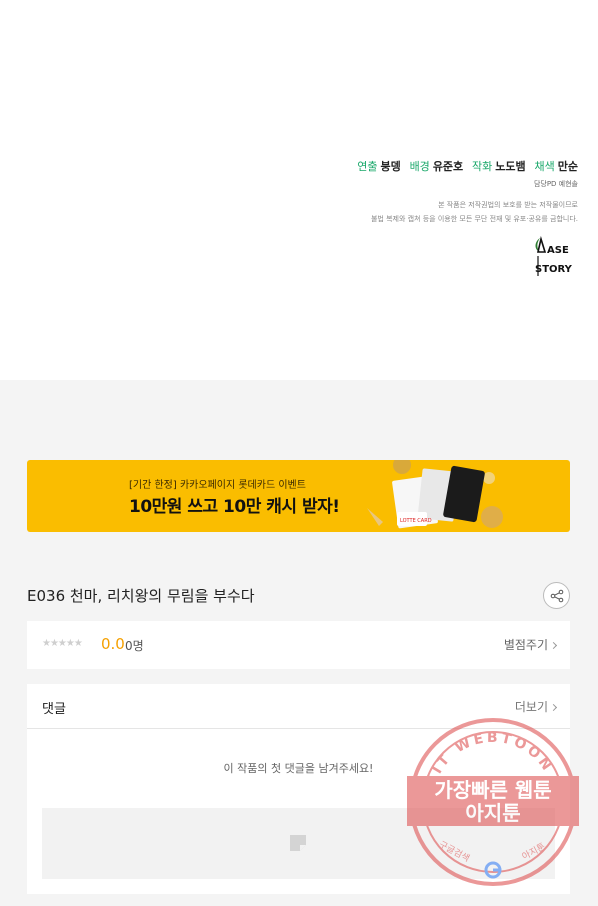 Image resolution: width=598 pixels, height=906 pixels. Describe the element at coordinates (536, 706) in the screenshot. I see `comments-more-link: 더보기` at that location.